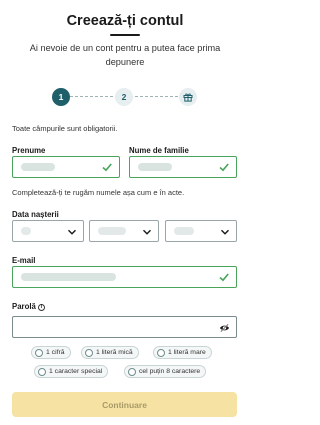  I want to click on password-label-row: Parolă i, so click(28, 306).